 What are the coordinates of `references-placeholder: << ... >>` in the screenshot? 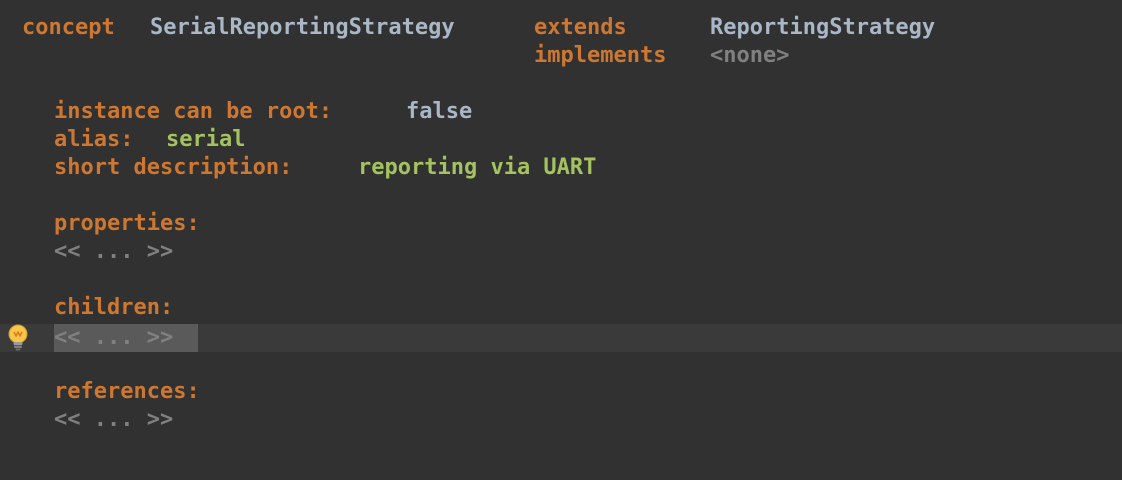 It's located at (113, 420).